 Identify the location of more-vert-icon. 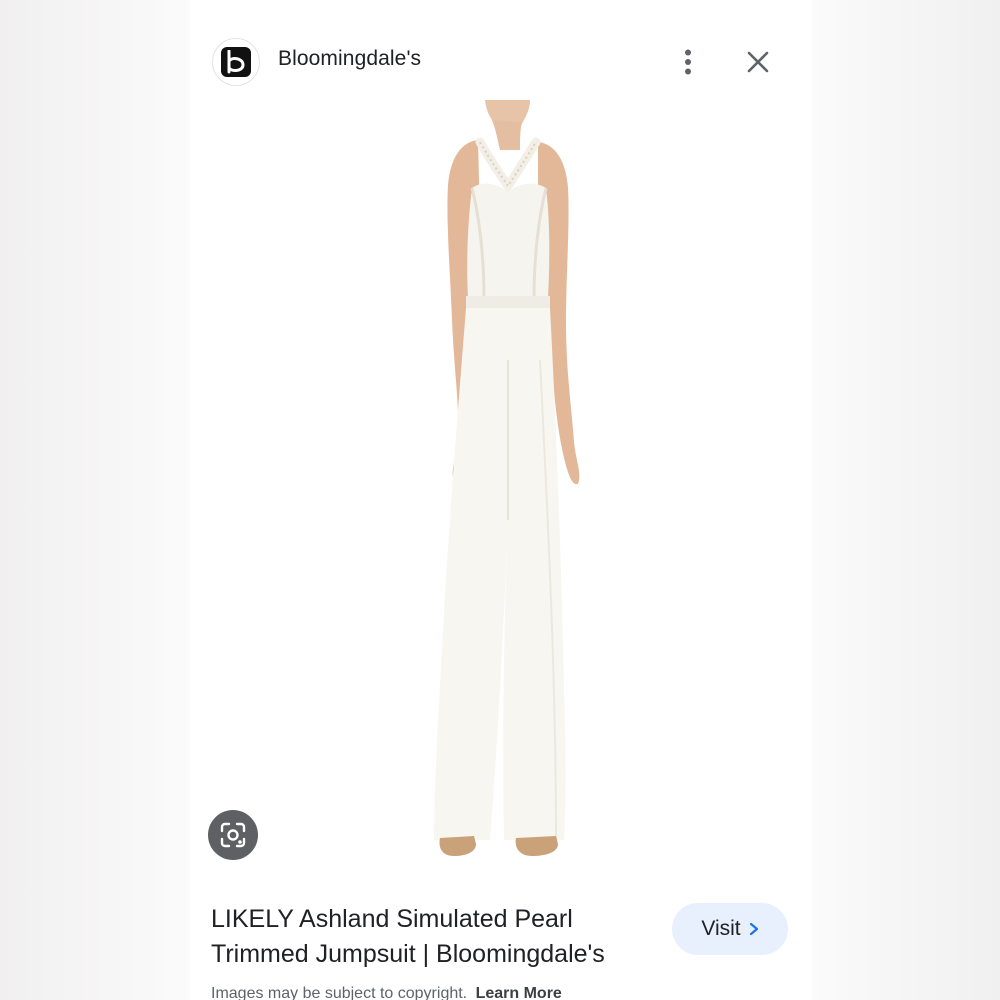
(688, 62).